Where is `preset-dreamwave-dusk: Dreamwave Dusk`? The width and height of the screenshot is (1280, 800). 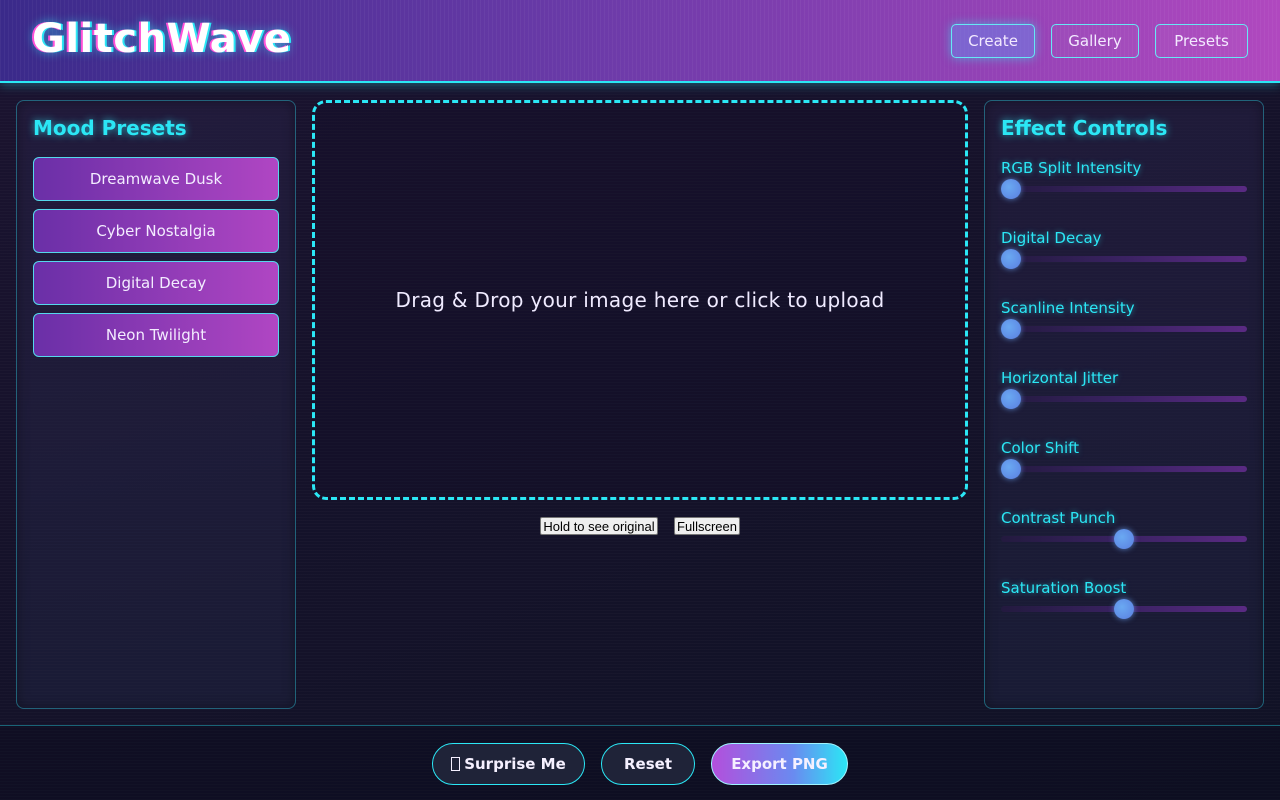
preset-dreamwave-dusk: Dreamwave Dusk is located at coordinates (156, 179).